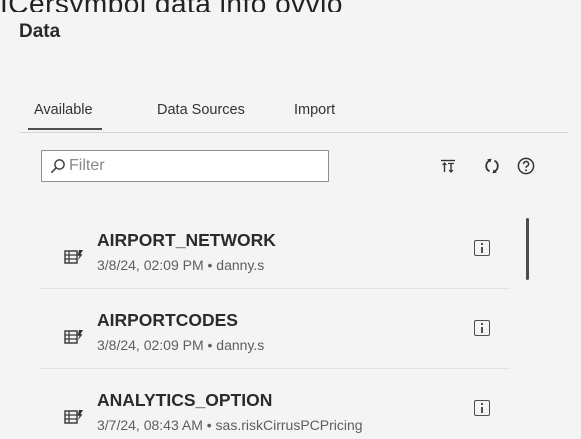 The width and height of the screenshot is (581, 439). I want to click on scrollbar-thumb, so click(527, 249).